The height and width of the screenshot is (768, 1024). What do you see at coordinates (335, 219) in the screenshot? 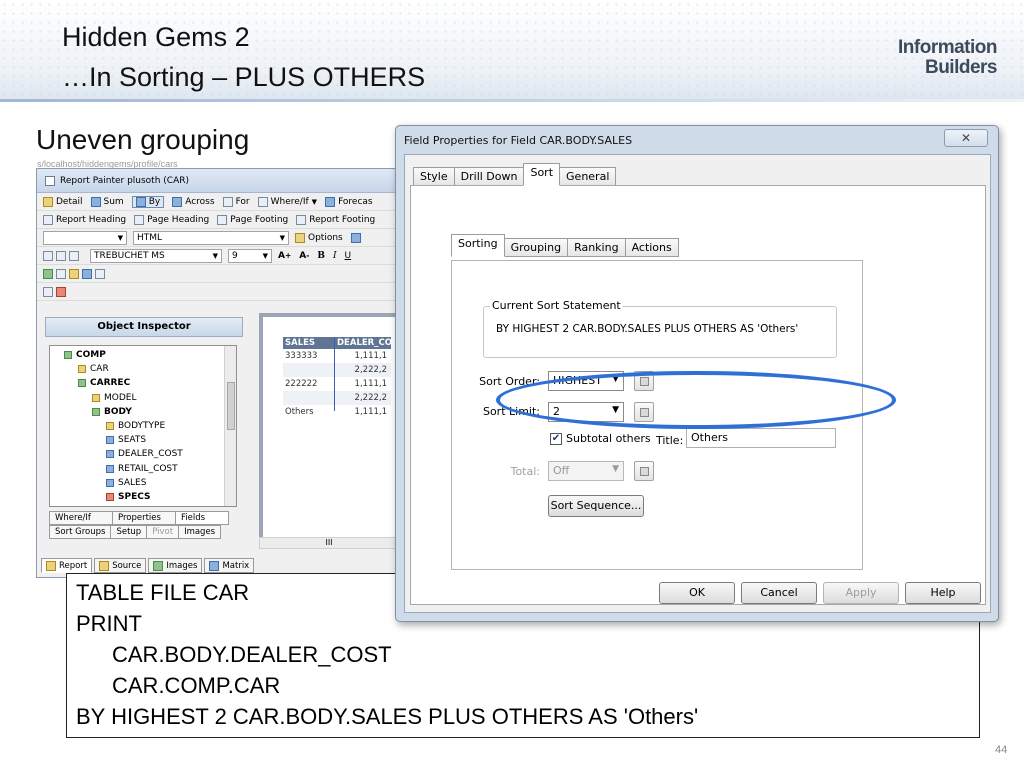
I see `report-footing-button: Report Footing` at bounding box center [335, 219].